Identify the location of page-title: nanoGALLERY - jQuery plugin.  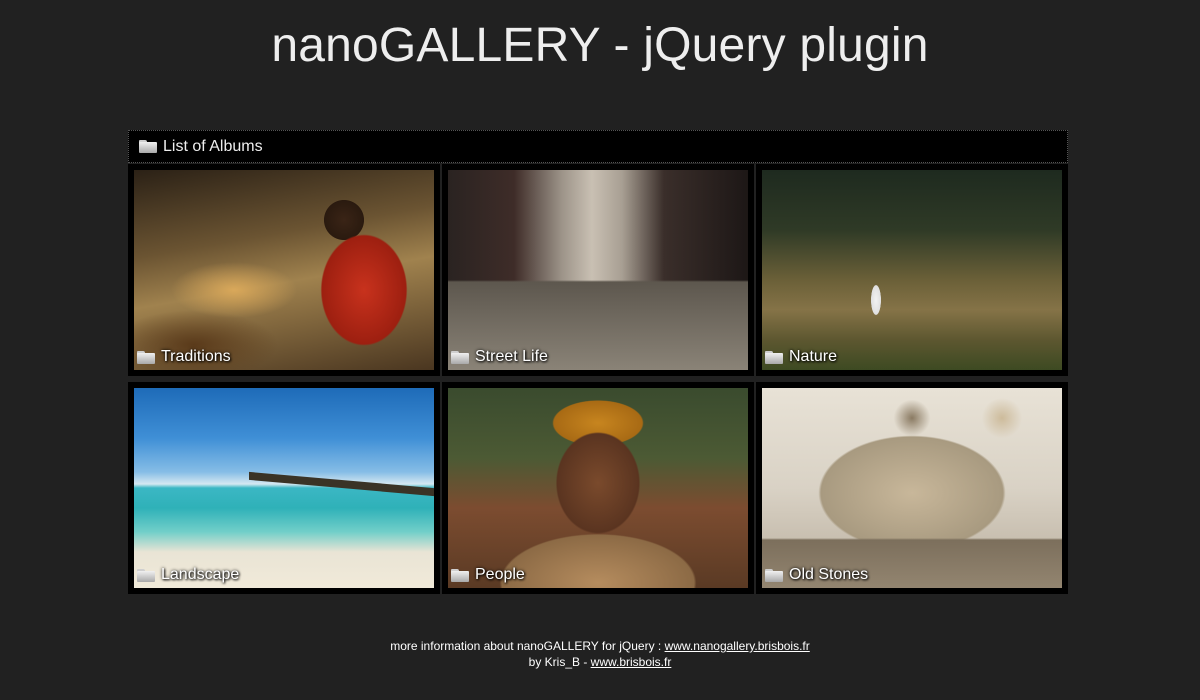
(600, 45).